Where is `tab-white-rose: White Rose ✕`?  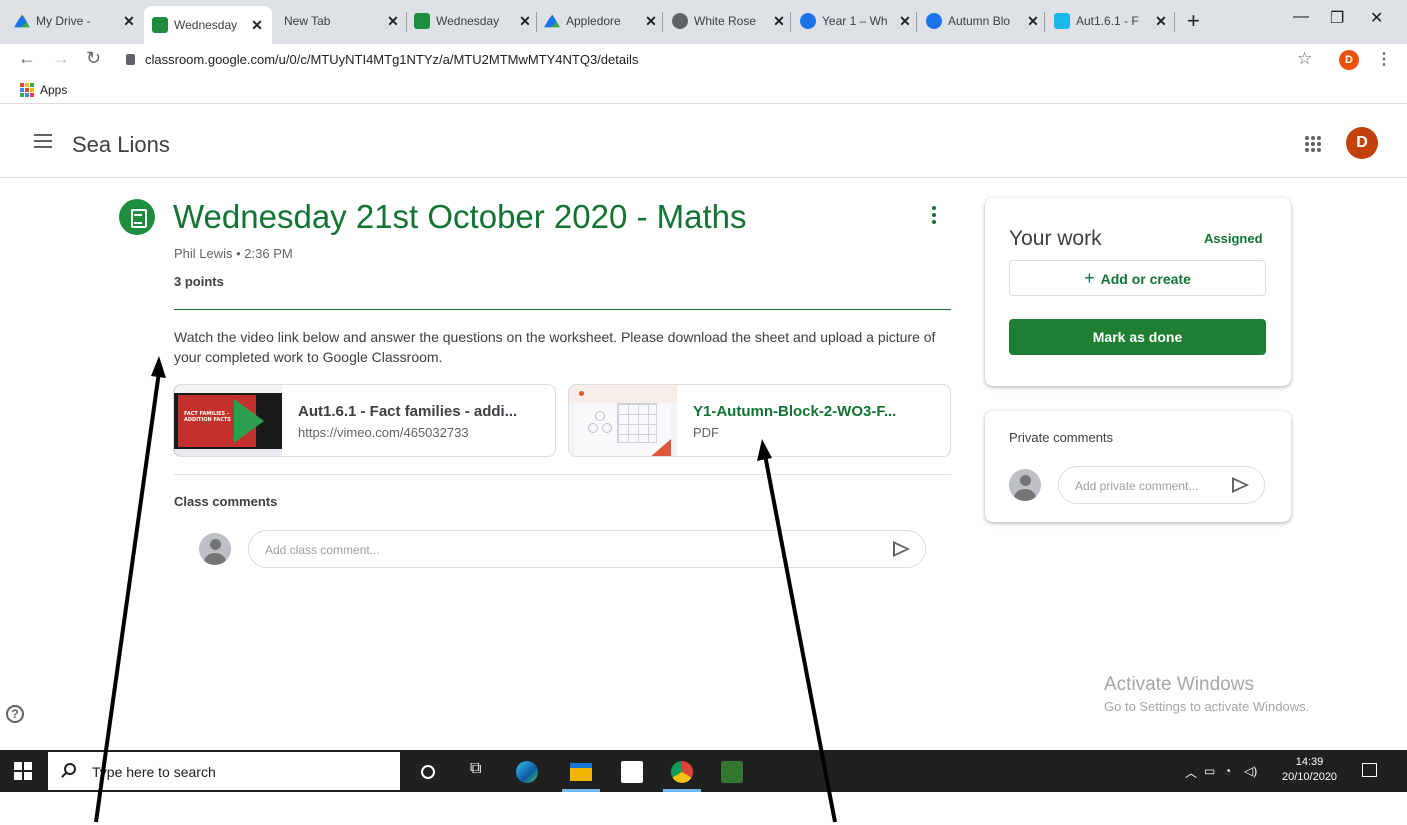 tab-white-rose: White Rose ✕ is located at coordinates (729, 21).